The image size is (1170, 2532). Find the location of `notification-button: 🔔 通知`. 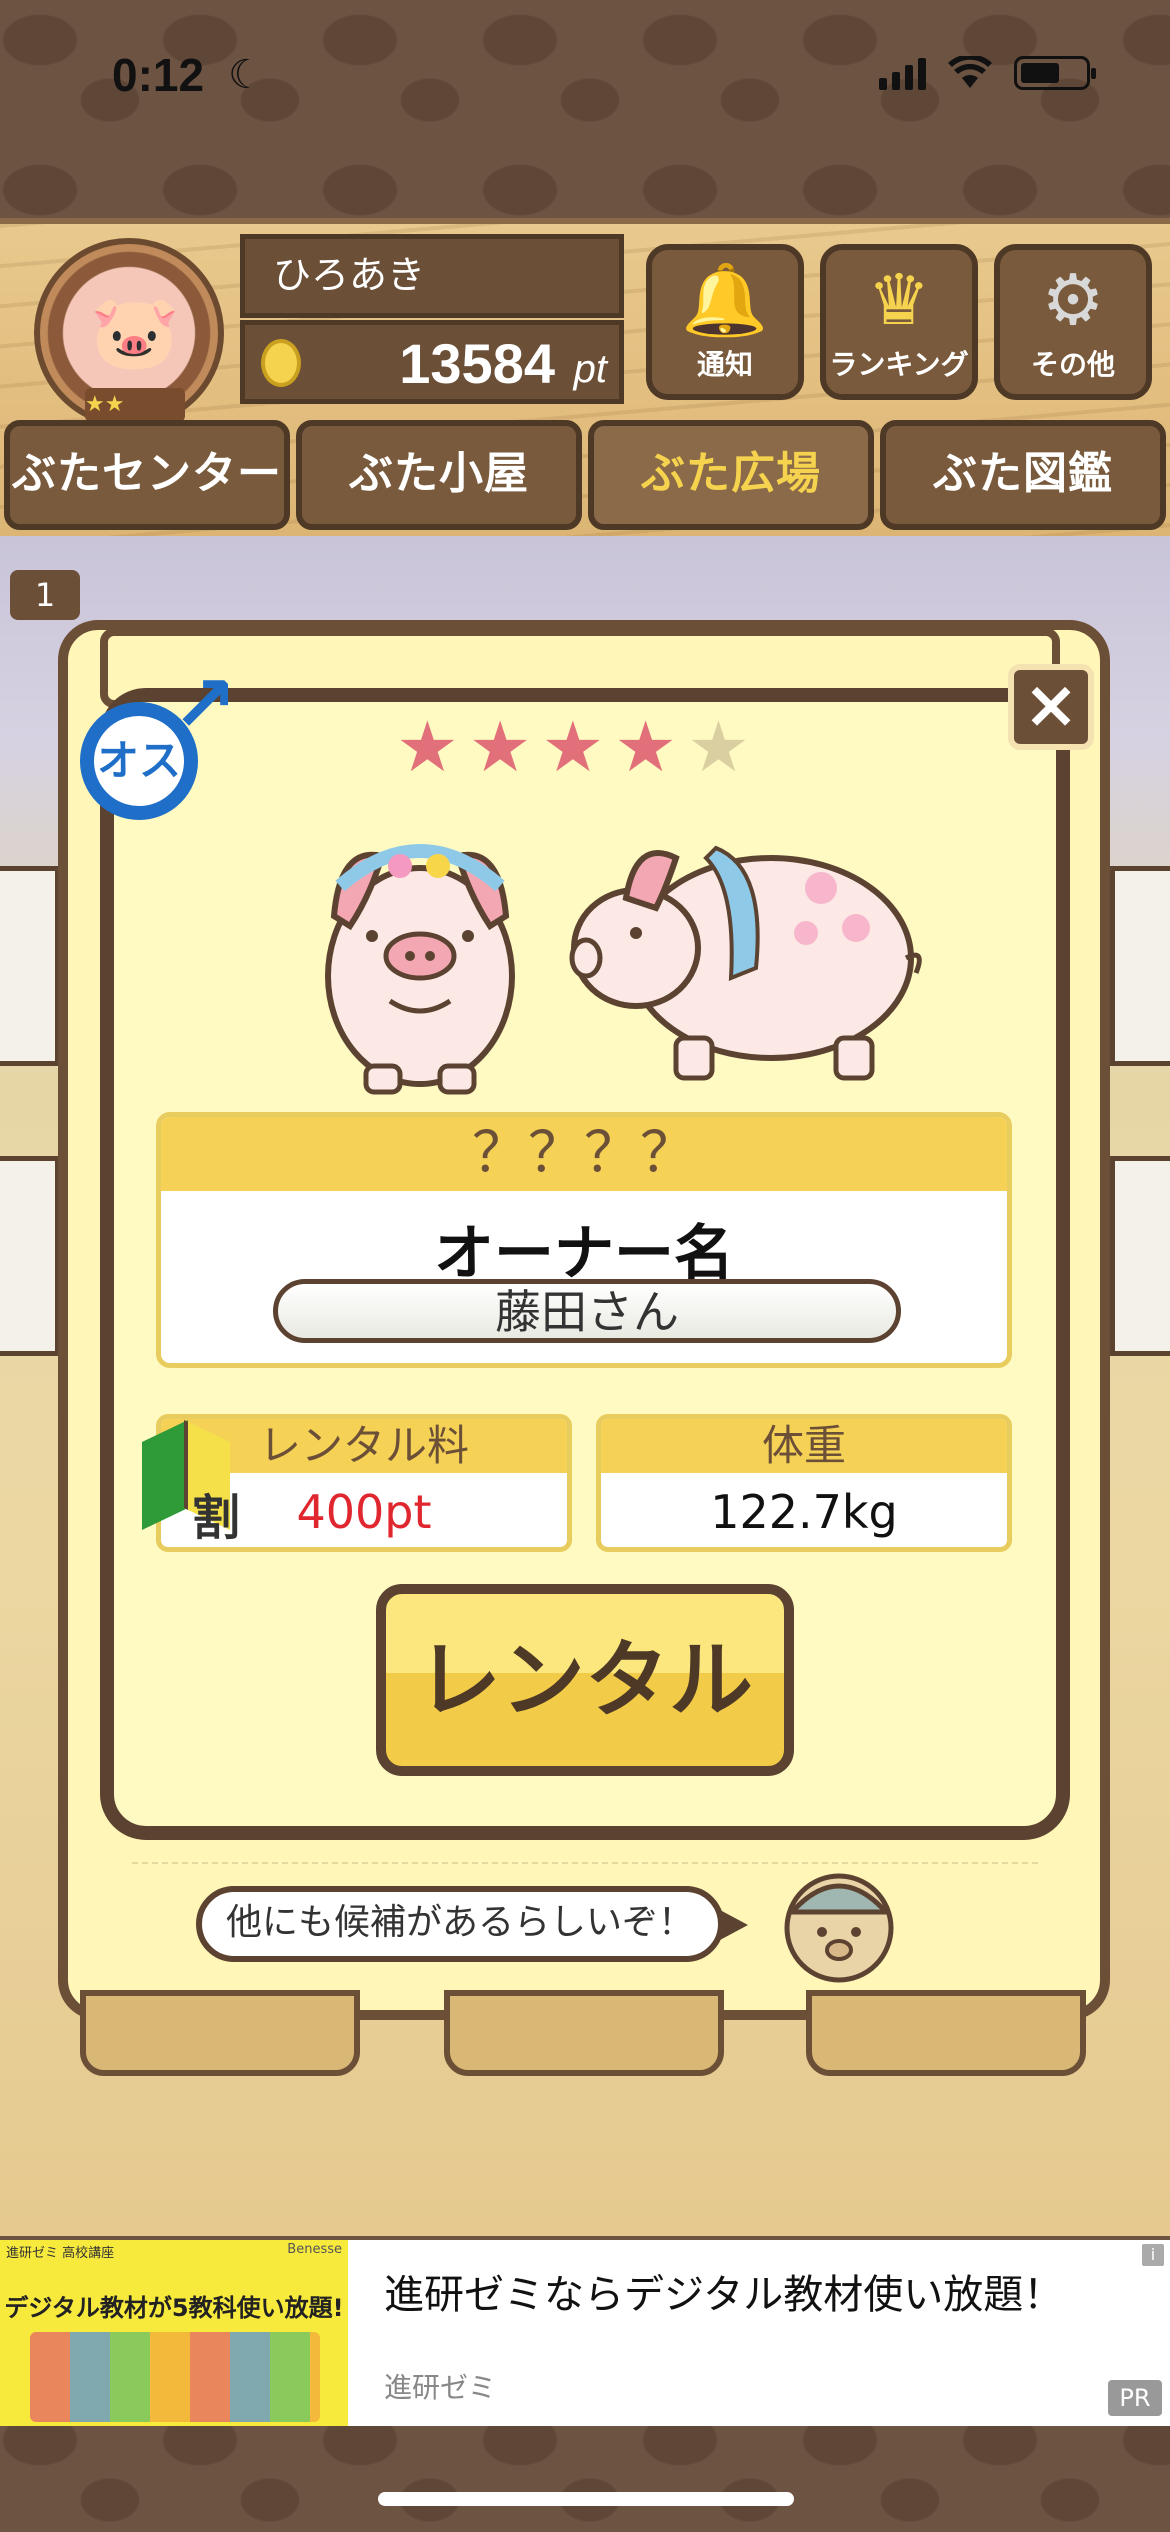

notification-button: 🔔 通知 is located at coordinates (725, 322).